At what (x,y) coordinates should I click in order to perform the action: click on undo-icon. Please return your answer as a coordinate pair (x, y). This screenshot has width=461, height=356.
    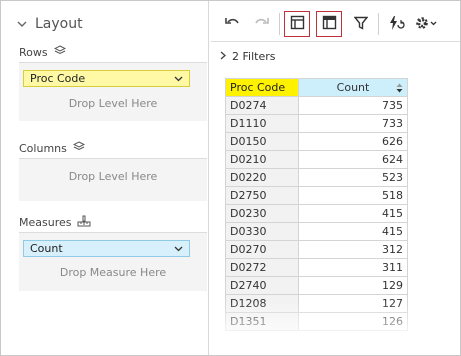
    Looking at the image, I should click on (232, 24).